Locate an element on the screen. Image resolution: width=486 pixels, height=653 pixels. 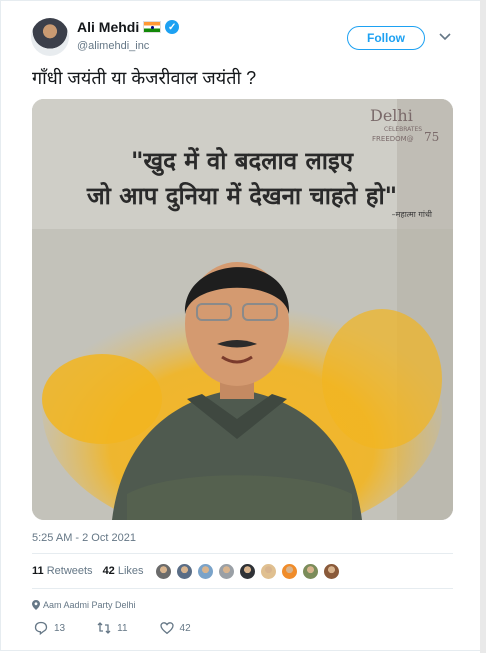
like-count: 42 is located at coordinates (185, 628).